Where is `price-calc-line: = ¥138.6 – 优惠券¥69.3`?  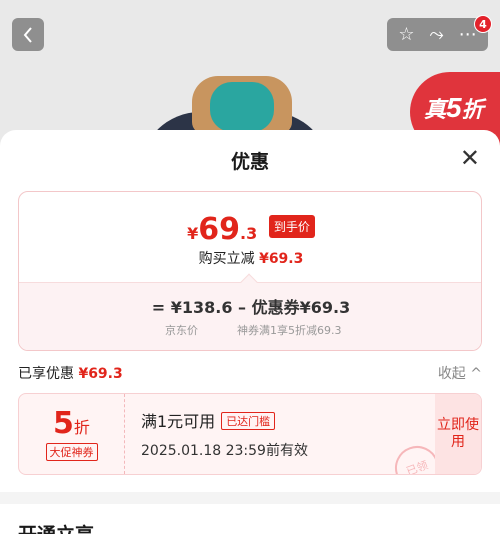
price-calc-line: = ¥138.6 – 优惠券¥69.3 is located at coordinates (251, 307).